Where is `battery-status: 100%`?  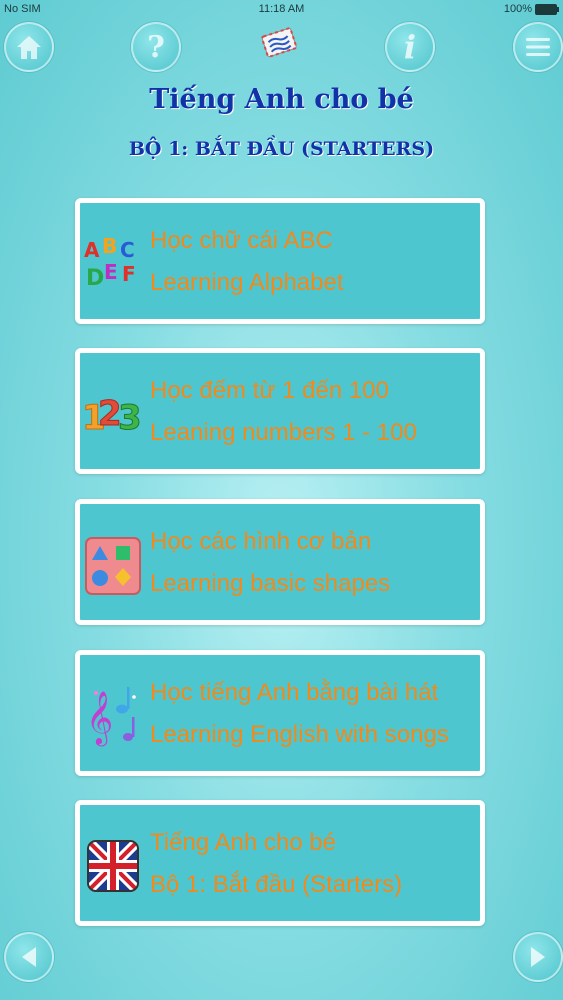 battery-status: 100% is located at coordinates (531, 9).